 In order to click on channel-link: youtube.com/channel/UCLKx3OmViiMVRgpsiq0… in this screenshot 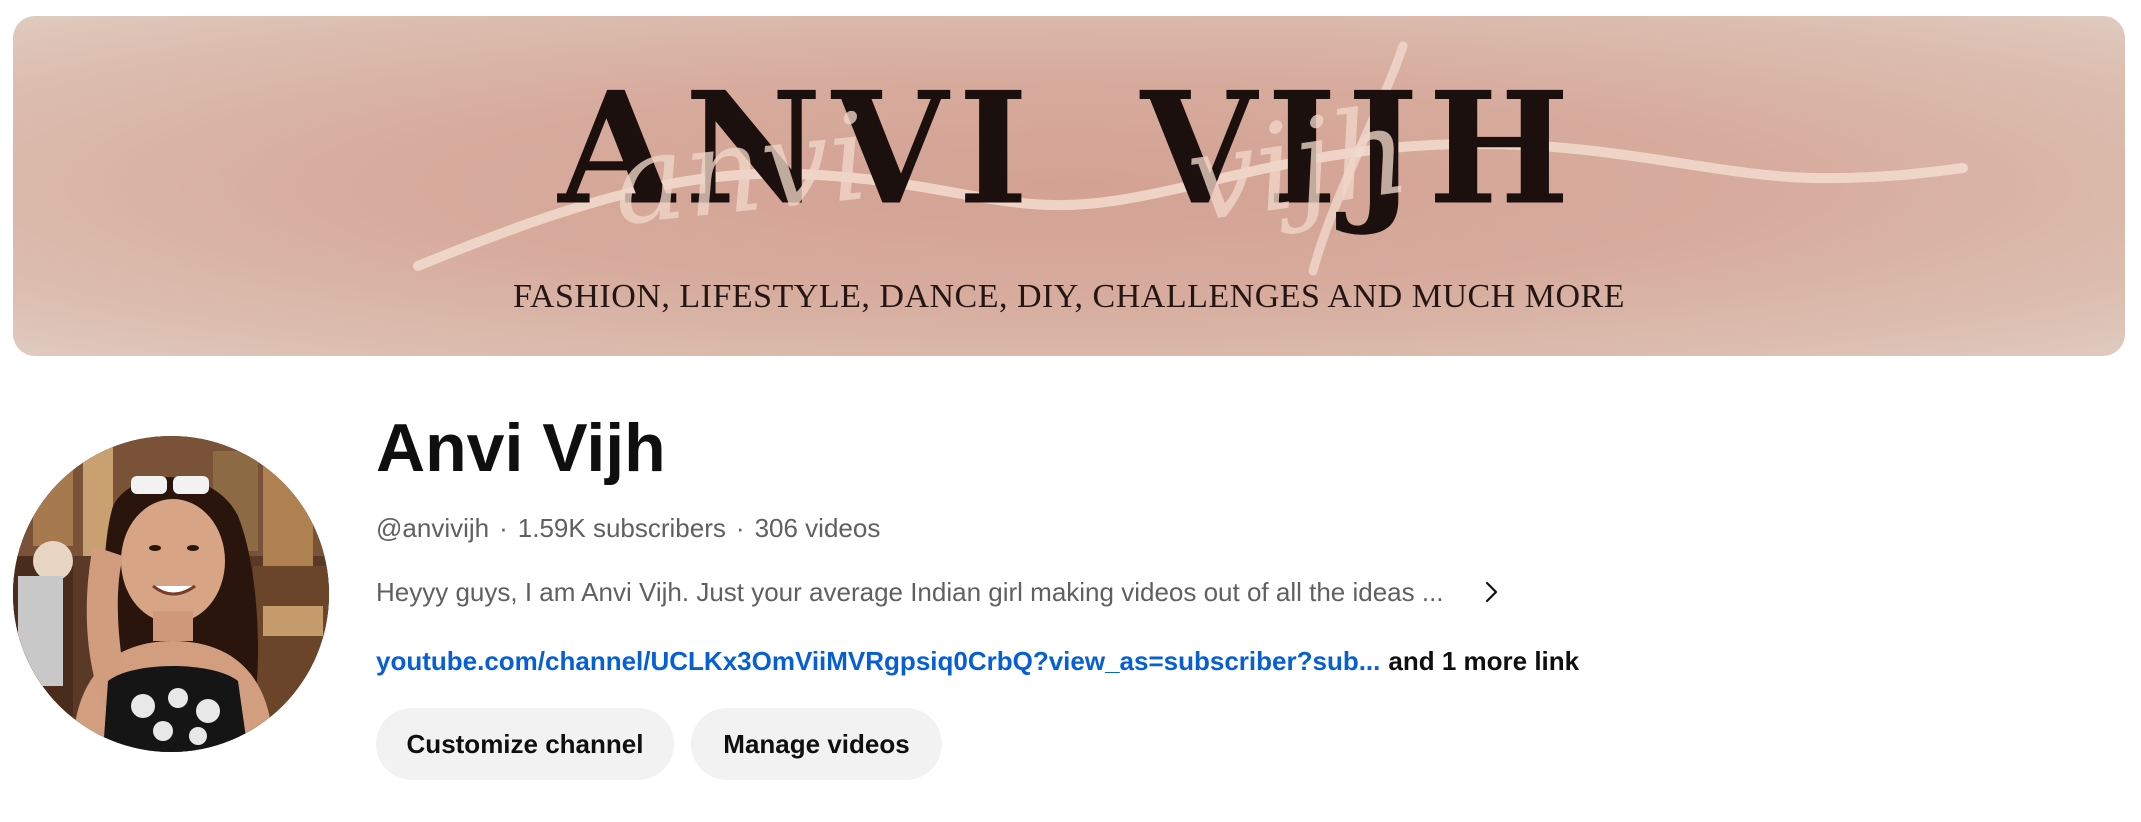, I will do `click(878, 661)`.